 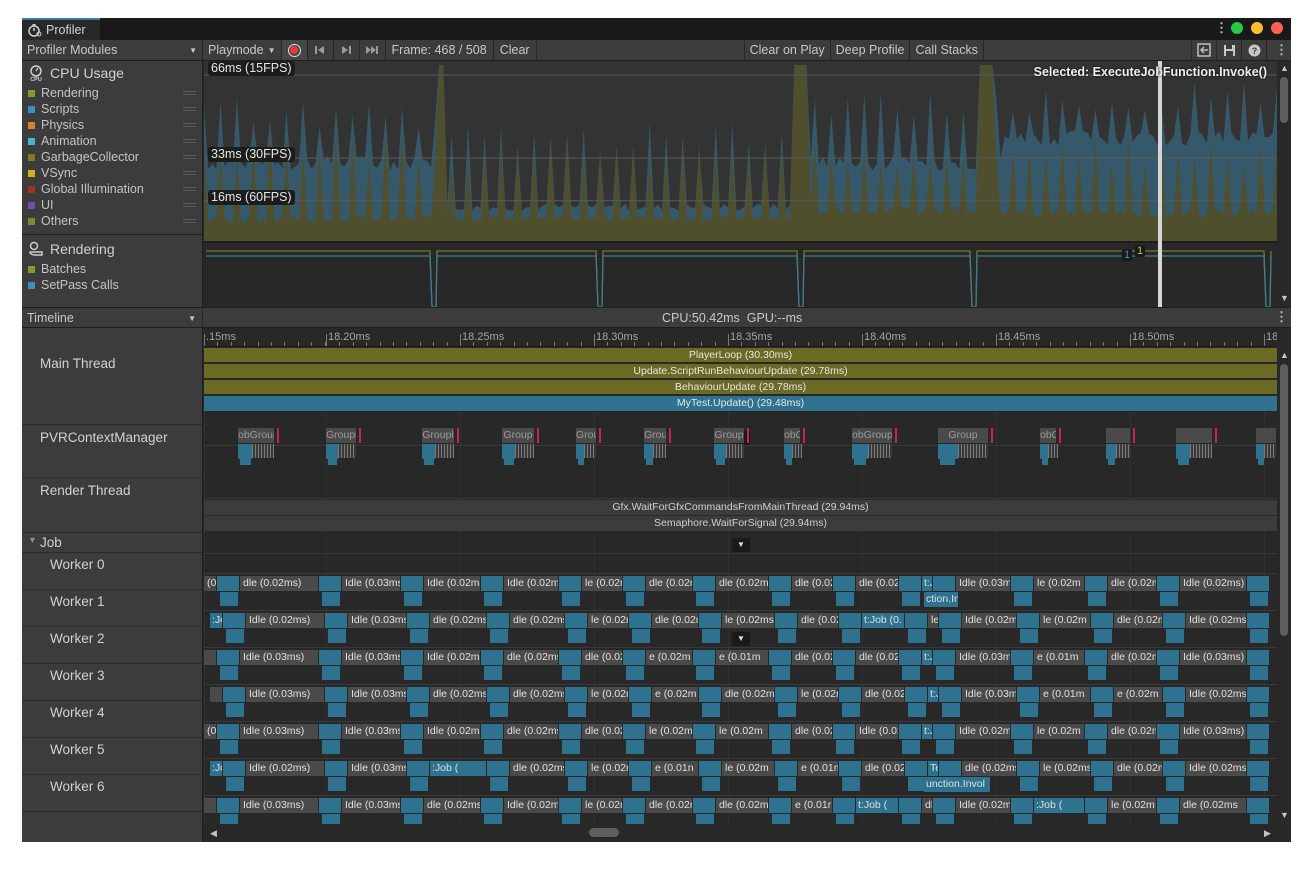 I want to click on timeline-options-icon: ⋮, so click(x=1281, y=316).